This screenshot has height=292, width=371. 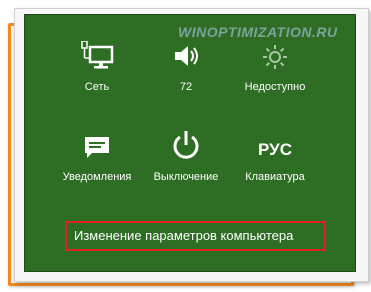 What do you see at coordinates (97, 177) in the screenshot?
I see `notifications-label: Уведомления` at bounding box center [97, 177].